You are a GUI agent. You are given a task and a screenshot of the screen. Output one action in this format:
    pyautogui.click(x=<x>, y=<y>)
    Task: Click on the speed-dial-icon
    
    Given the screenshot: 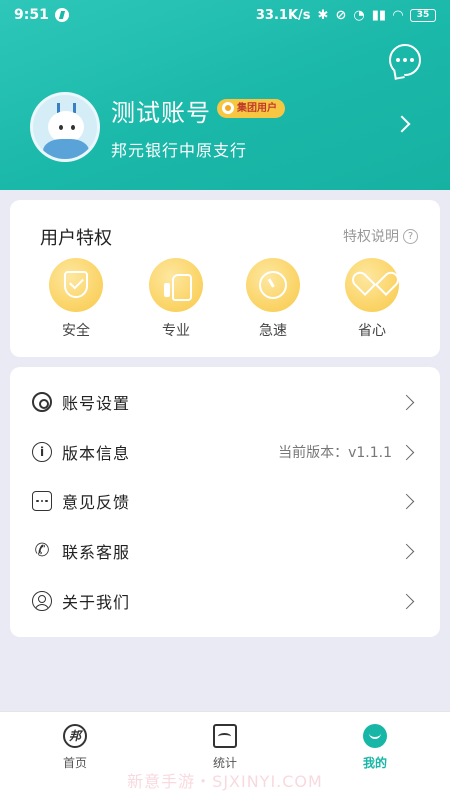 What is the action you would take?
    pyautogui.click(x=273, y=285)
    